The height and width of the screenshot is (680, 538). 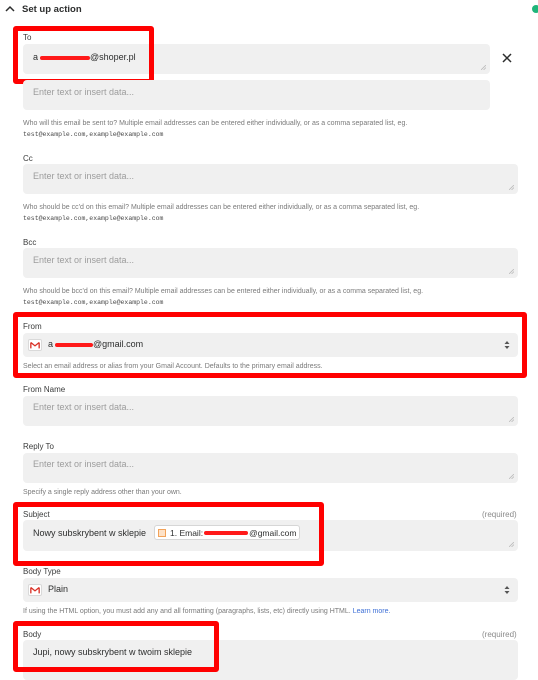 I want to click on data-pill-label: 1. Email:, so click(x=187, y=532).